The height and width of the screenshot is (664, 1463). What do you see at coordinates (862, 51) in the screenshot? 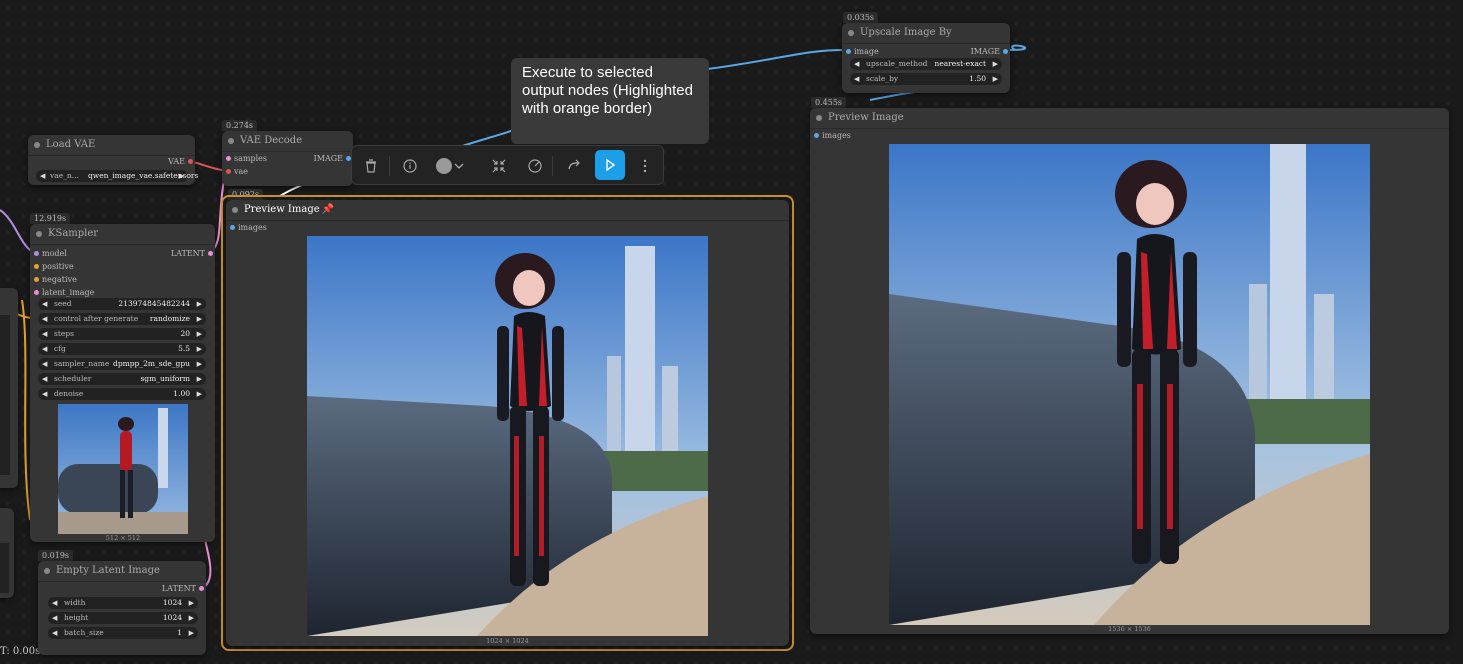
I see `input-image: image` at bounding box center [862, 51].